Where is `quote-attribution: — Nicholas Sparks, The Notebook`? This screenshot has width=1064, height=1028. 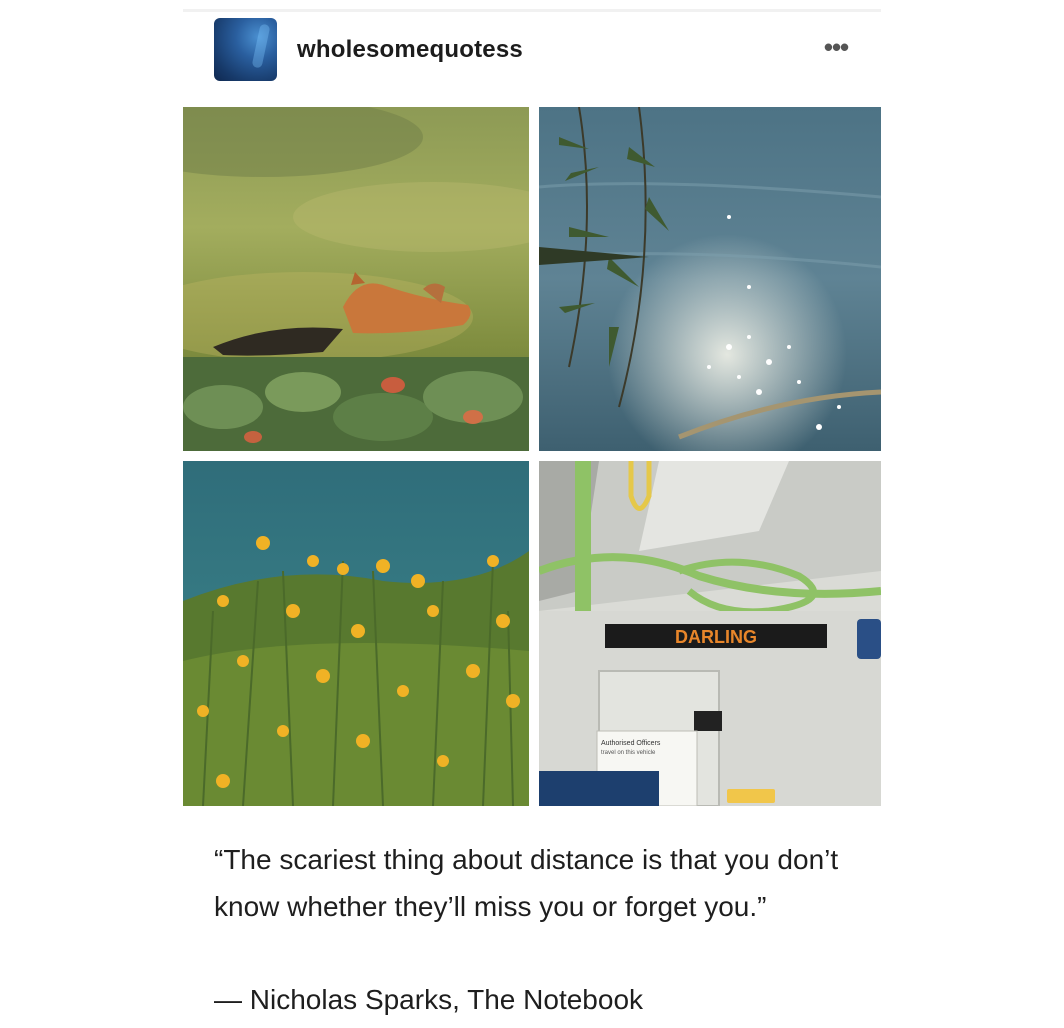 quote-attribution: — Nicholas Sparks, The Notebook is located at coordinates (429, 999).